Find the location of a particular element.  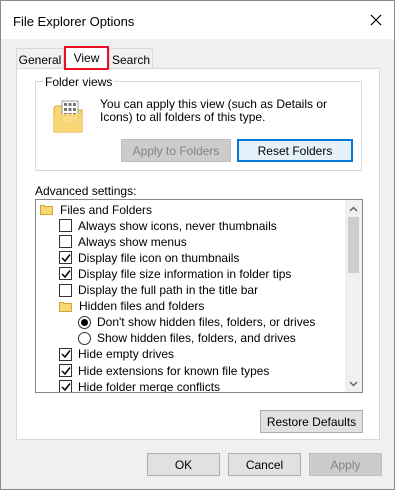

tree-item-label: Hidden files and folders is located at coordinates (142, 306).